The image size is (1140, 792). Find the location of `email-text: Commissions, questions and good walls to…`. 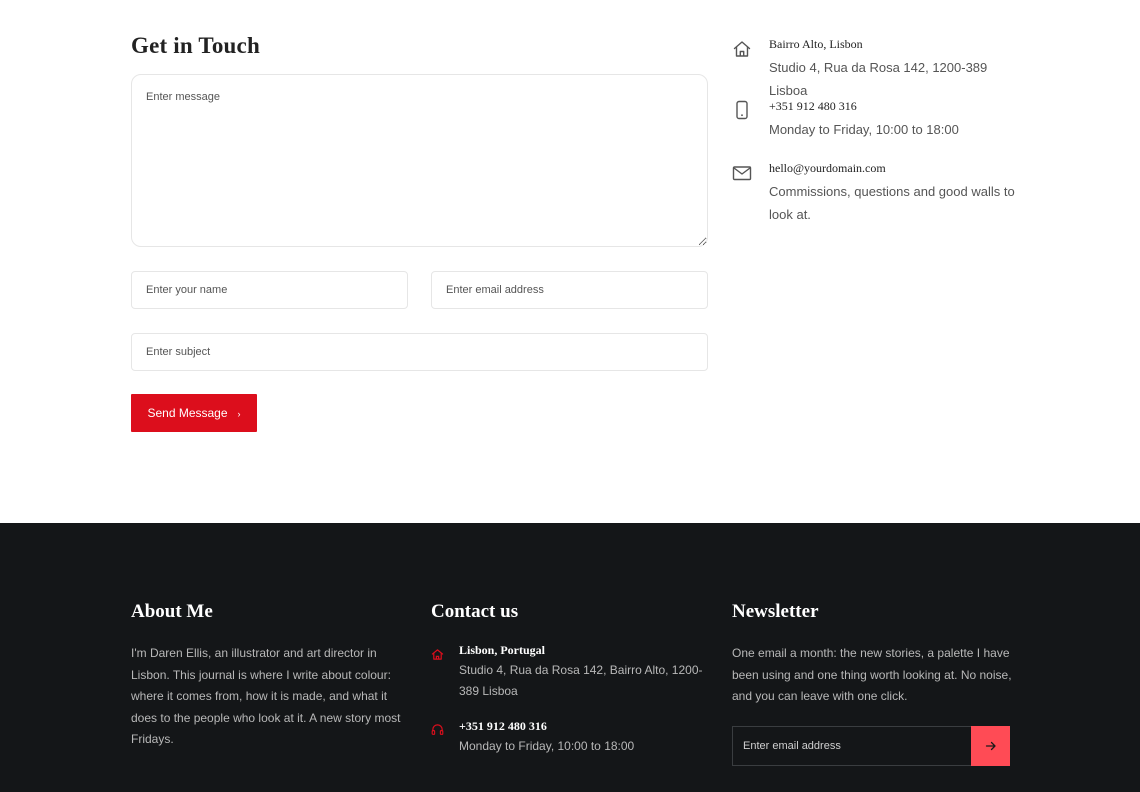

email-text: Commissions, questions and good walls to… is located at coordinates (892, 203).